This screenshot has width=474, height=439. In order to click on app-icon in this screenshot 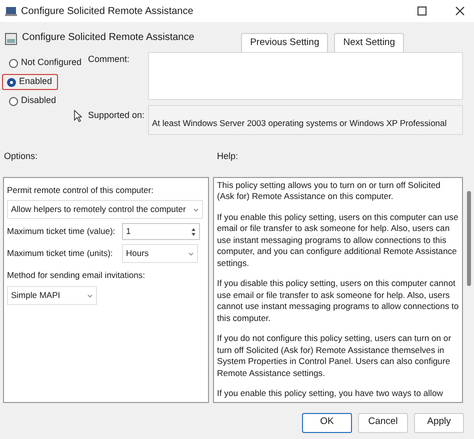, I will do `click(11, 11)`.